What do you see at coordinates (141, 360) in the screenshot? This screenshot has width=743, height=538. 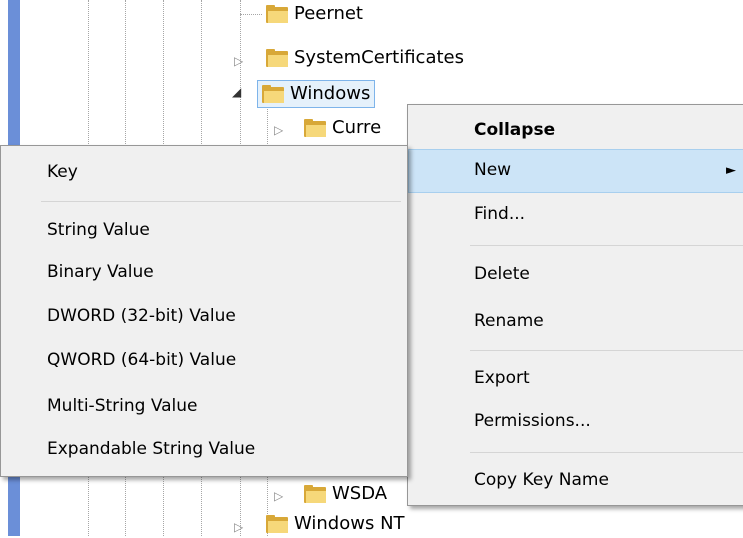 I see `menu-item-qword-value: QWORD (64-bit) Value` at bounding box center [141, 360].